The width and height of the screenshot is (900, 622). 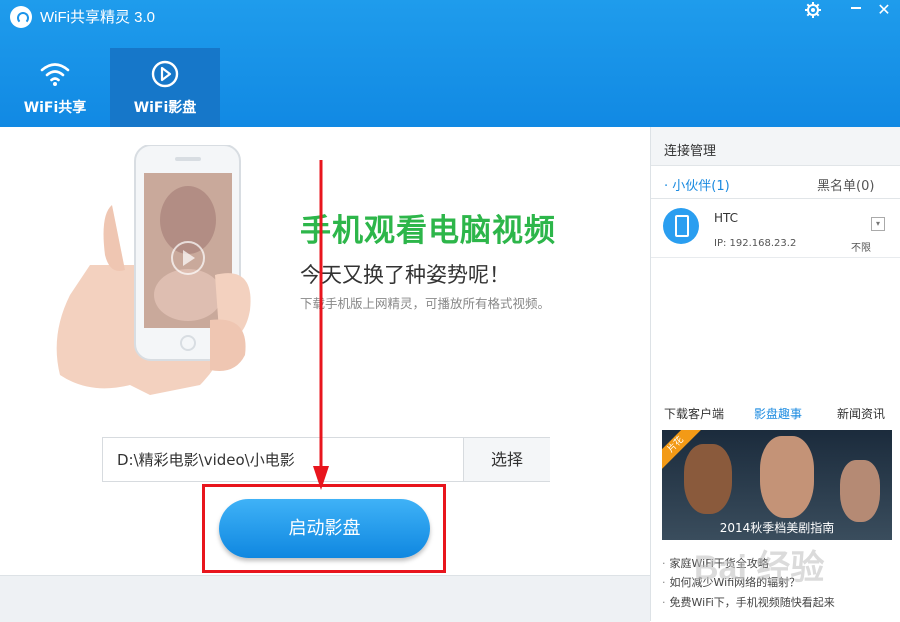 What do you see at coordinates (324, 528) in the screenshot?
I see `annotation-highlight-box` at bounding box center [324, 528].